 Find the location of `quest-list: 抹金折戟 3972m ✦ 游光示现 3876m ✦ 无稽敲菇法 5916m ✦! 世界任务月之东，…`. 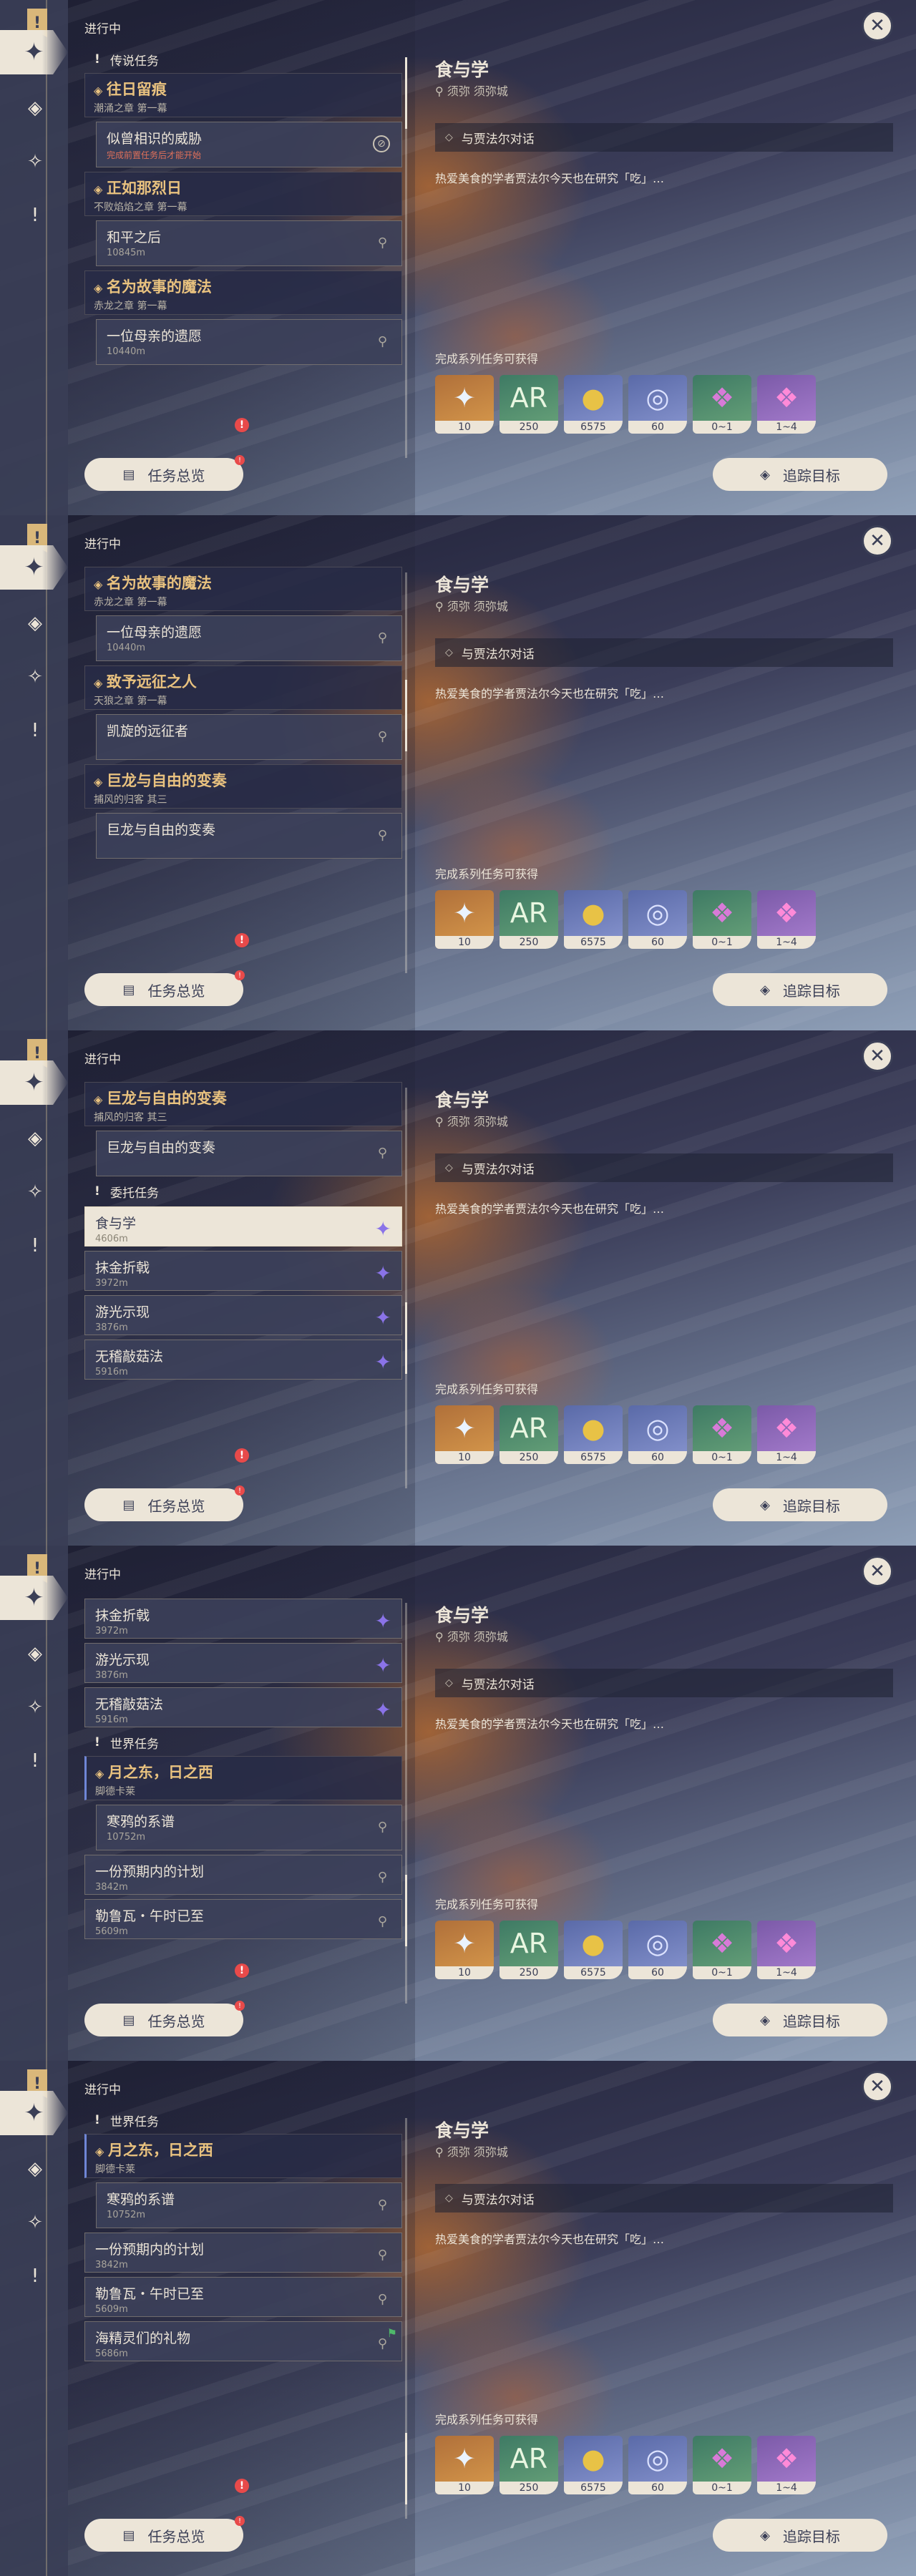

quest-list: 抹金折戟 3972m ✦ 游光示现 3876m ✦ 无稽敲菇法 5916m ✦! 世界任务月之东，… is located at coordinates (243, 1789).